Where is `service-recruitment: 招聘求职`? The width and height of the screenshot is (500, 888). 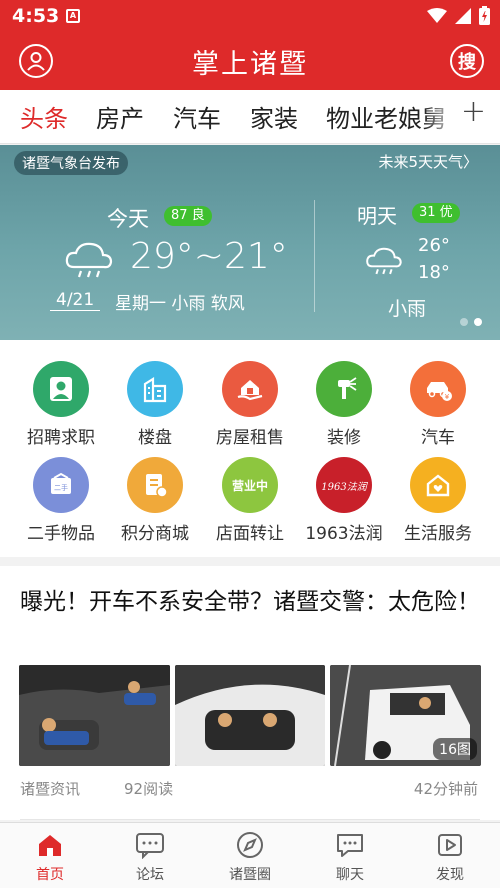
service-recruitment: 招聘求职 is located at coordinates (61, 404).